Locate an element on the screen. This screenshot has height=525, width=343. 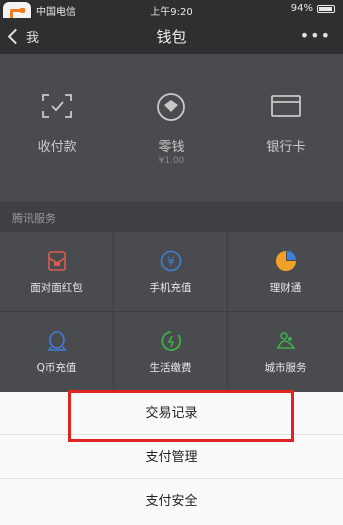
service-phone-recharge: ¥ 手机充值 is located at coordinates (171, 272).